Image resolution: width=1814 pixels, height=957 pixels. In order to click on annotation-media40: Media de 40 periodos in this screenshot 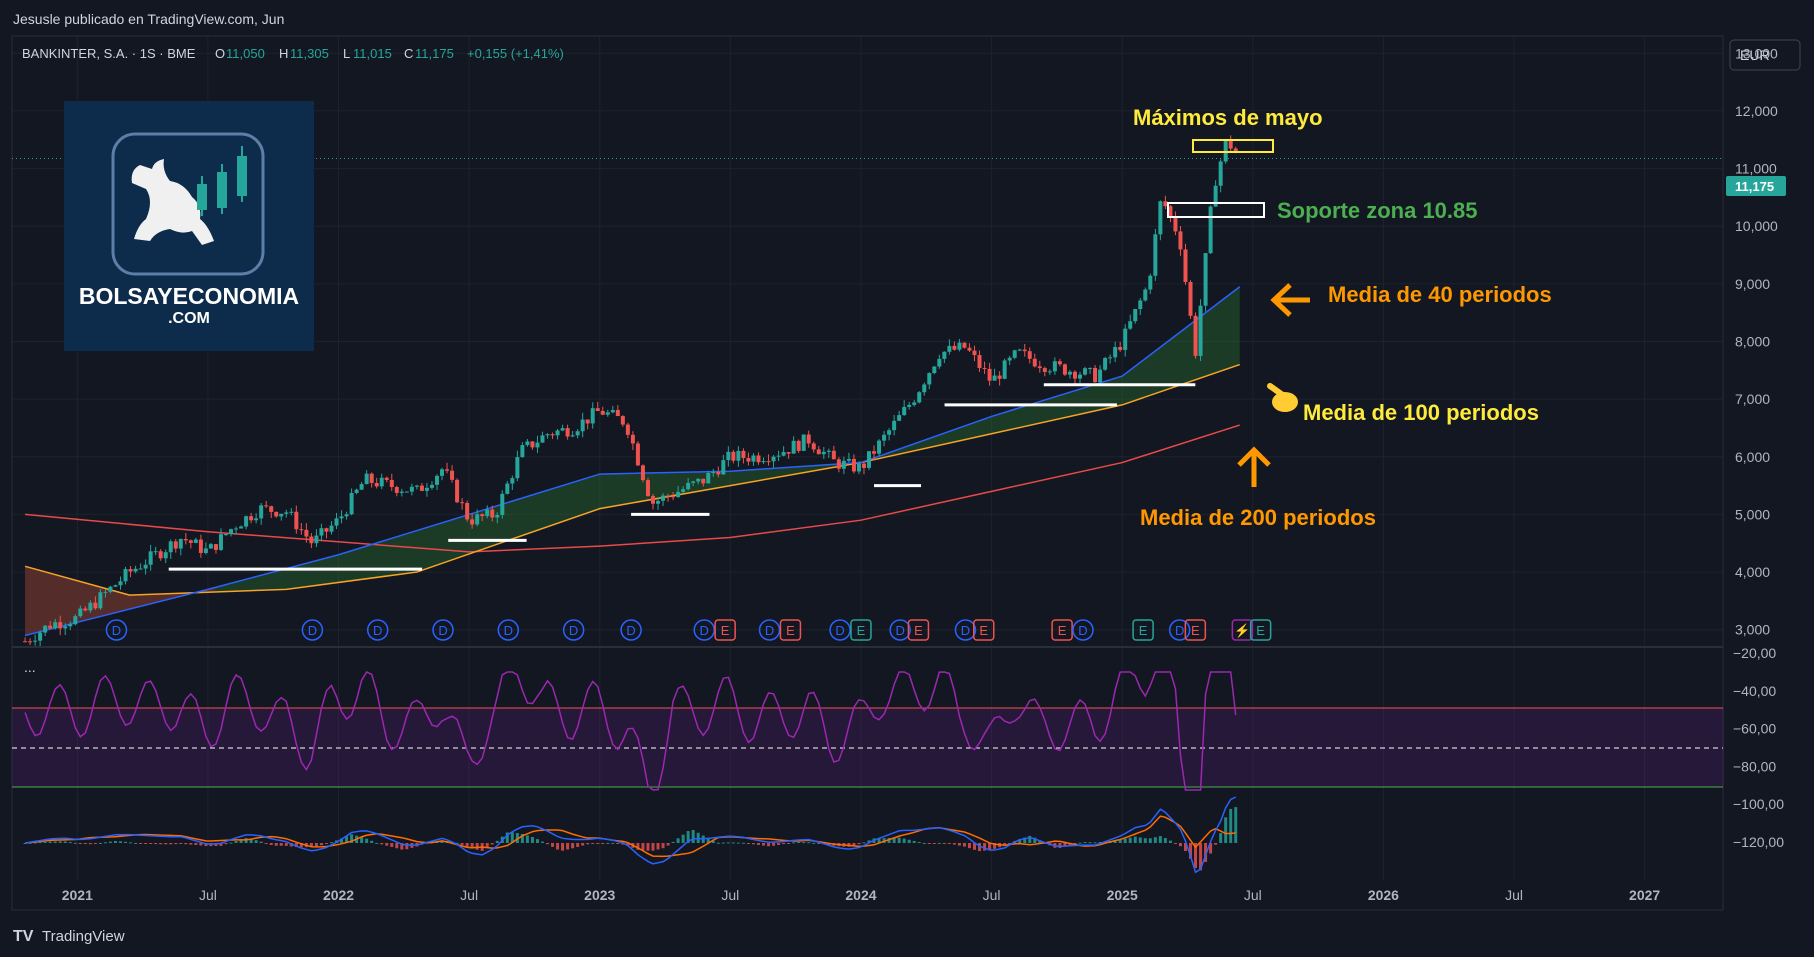, I will do `click(1440, 294)`.